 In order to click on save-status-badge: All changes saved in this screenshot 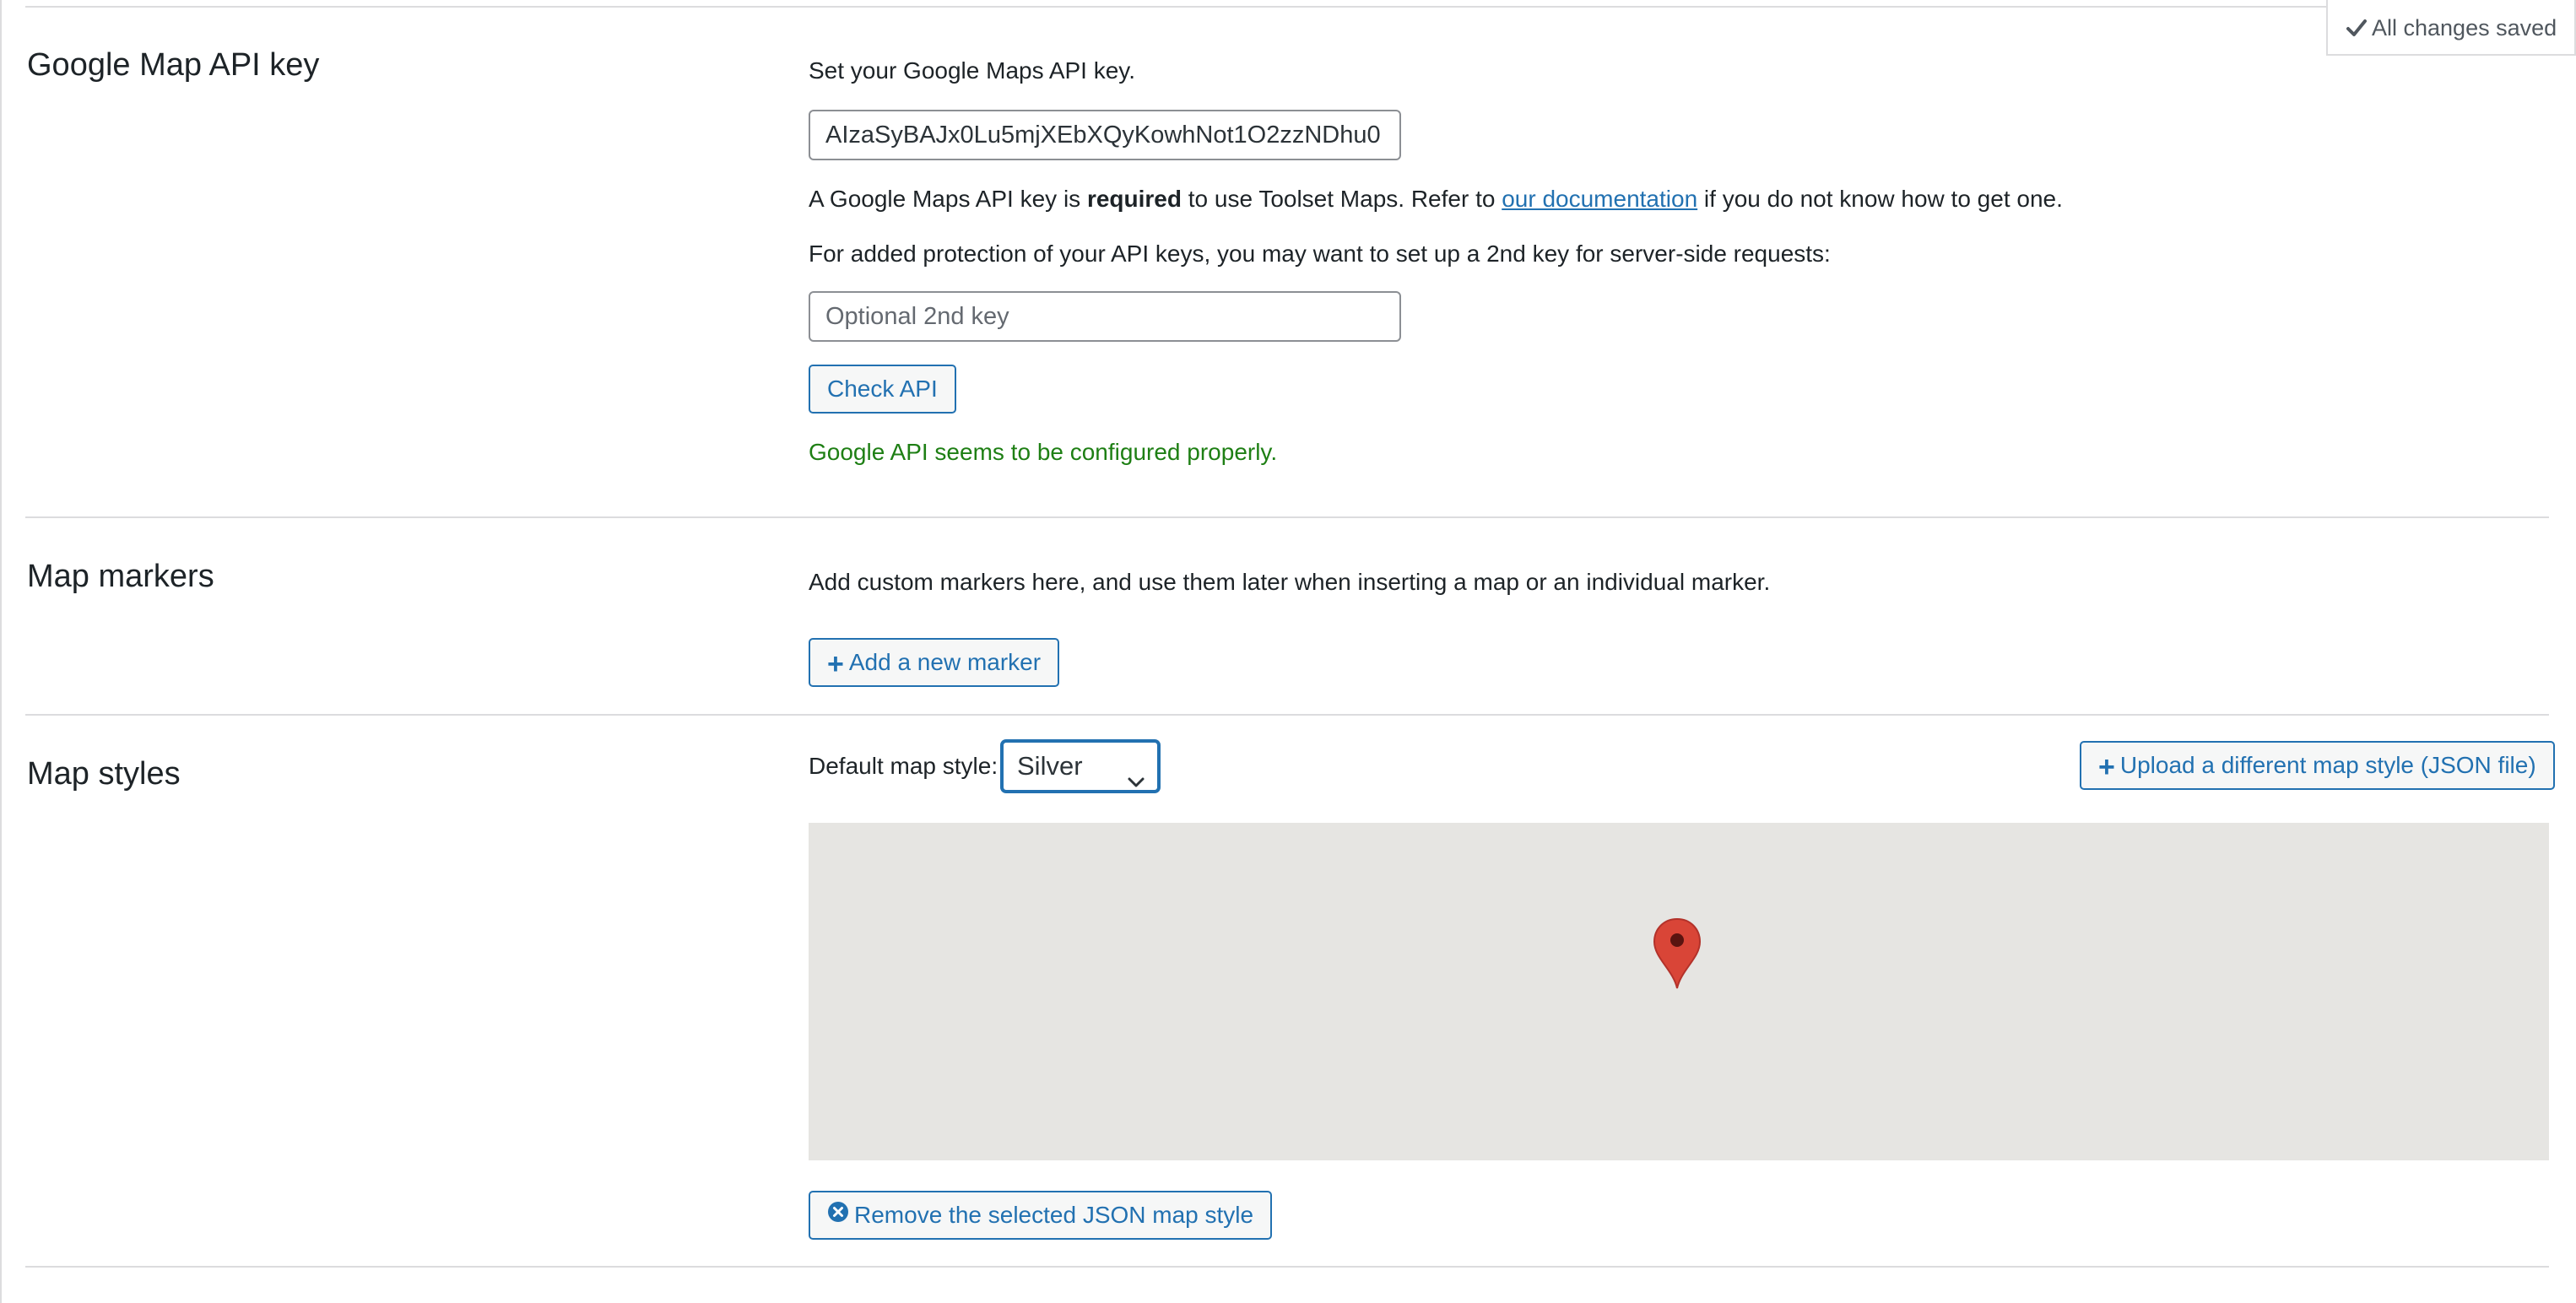, I will do `click(2451, 28)`.